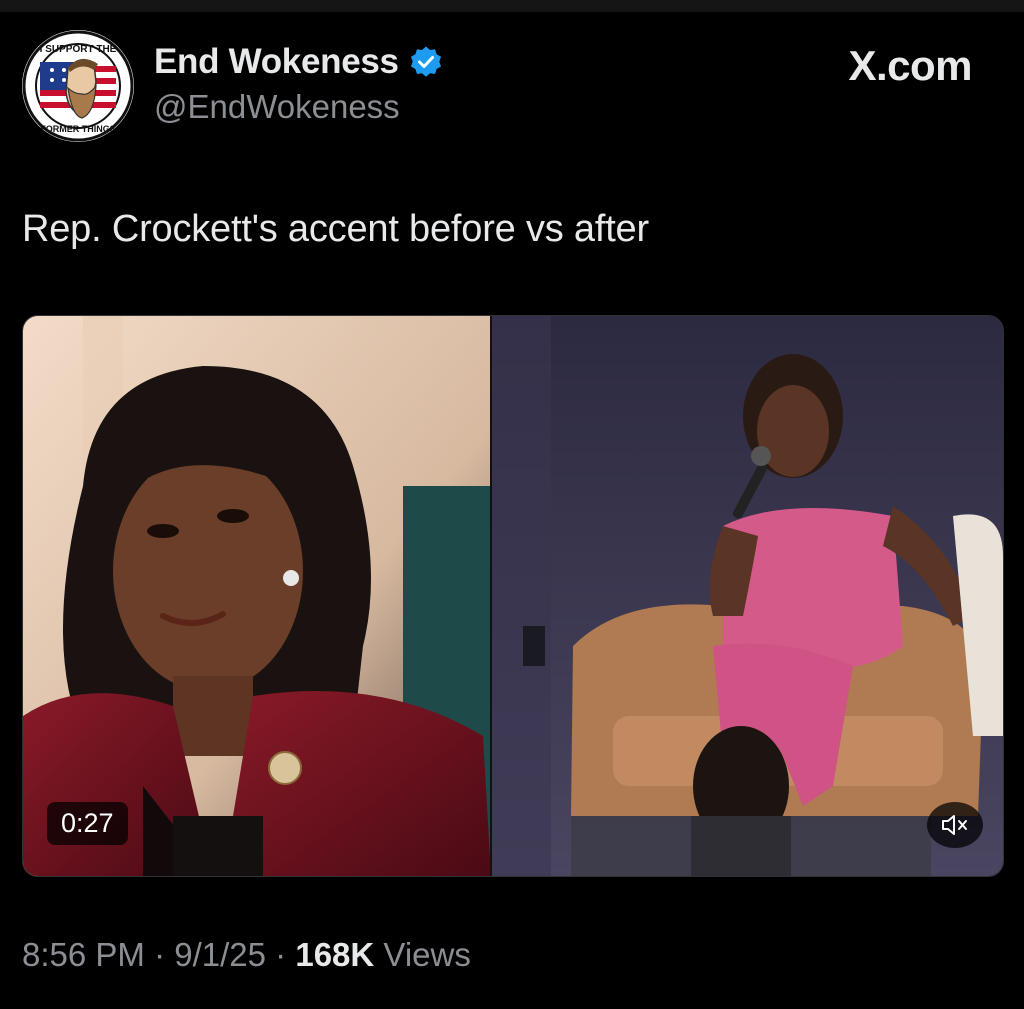 The width and height of the screenshot is (1024, 1009). What do you see at coordinates (335, 229) in the screenshot?
I see `post-text: Rep. Crockett's accent before vs after` at bounding box center [335, 229].